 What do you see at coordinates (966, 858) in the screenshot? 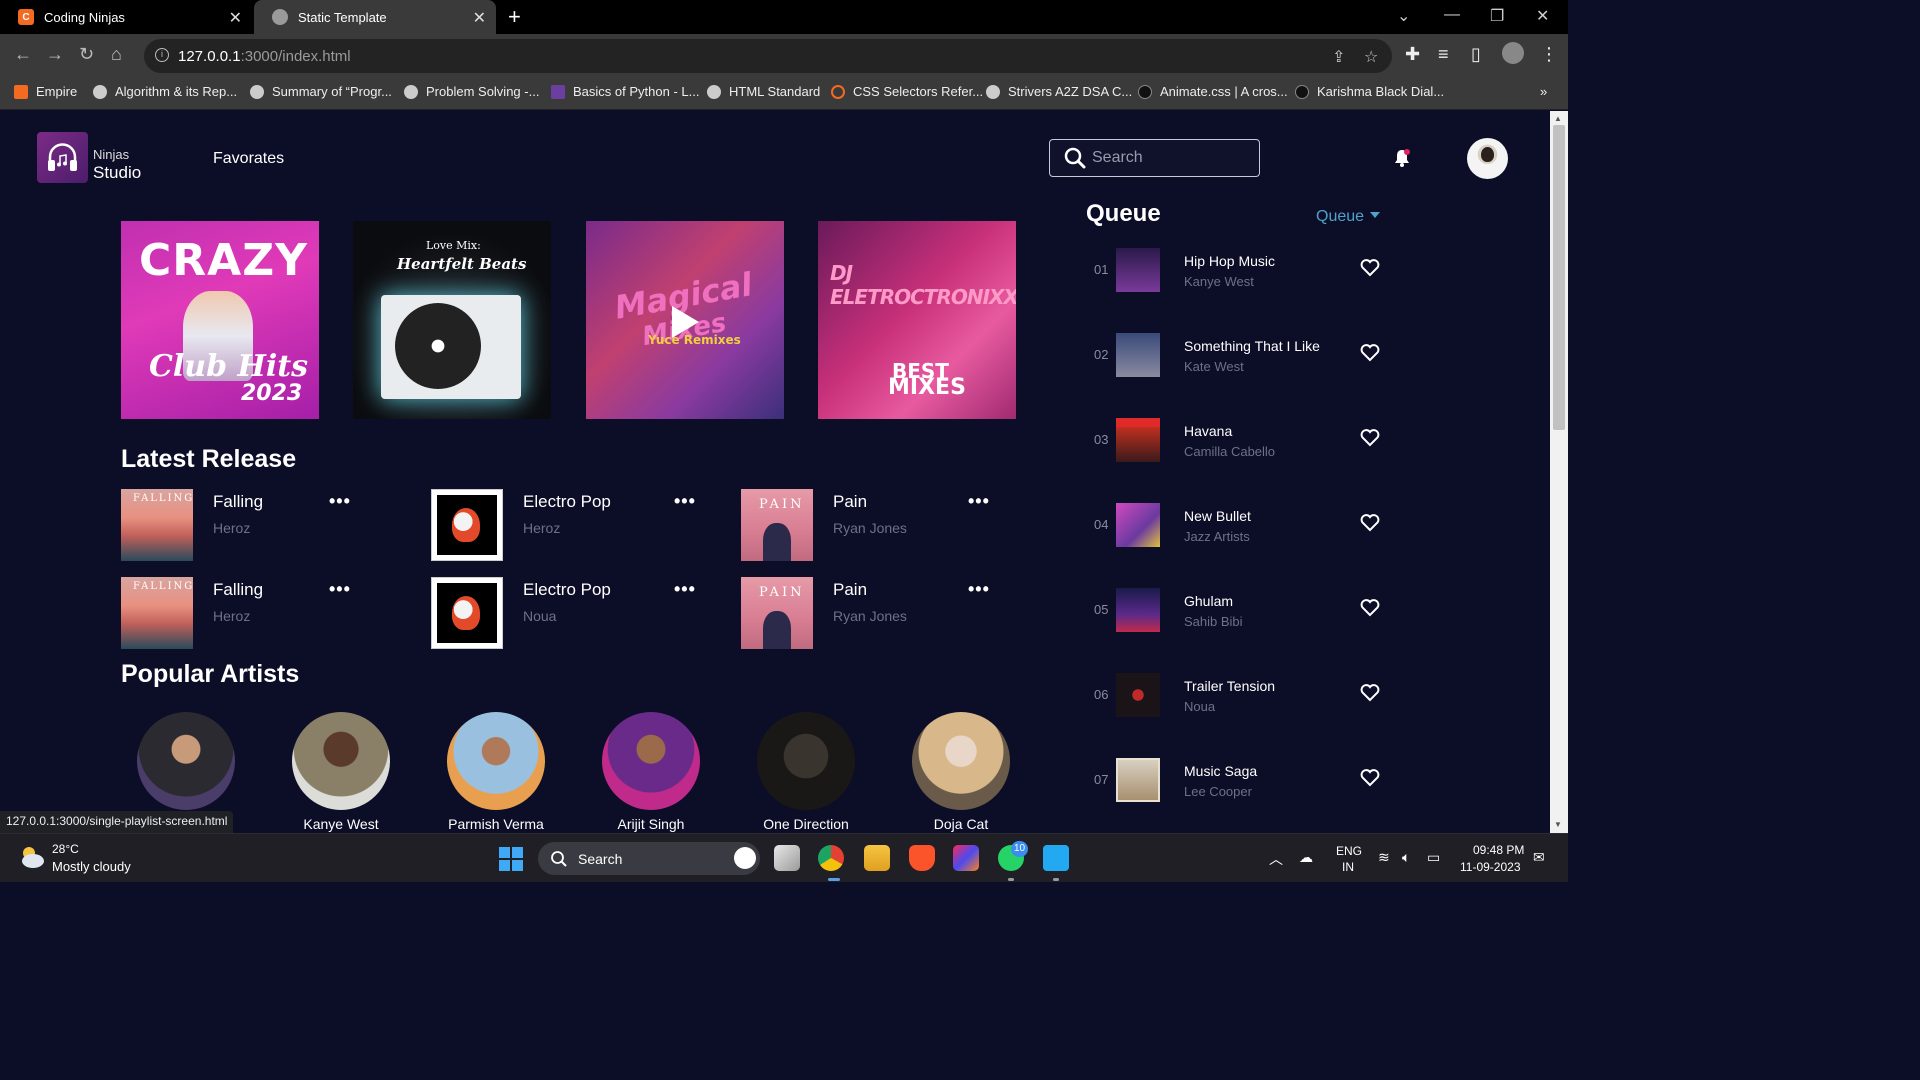
I see `intellij-icon` at bounding box center [966, 858].